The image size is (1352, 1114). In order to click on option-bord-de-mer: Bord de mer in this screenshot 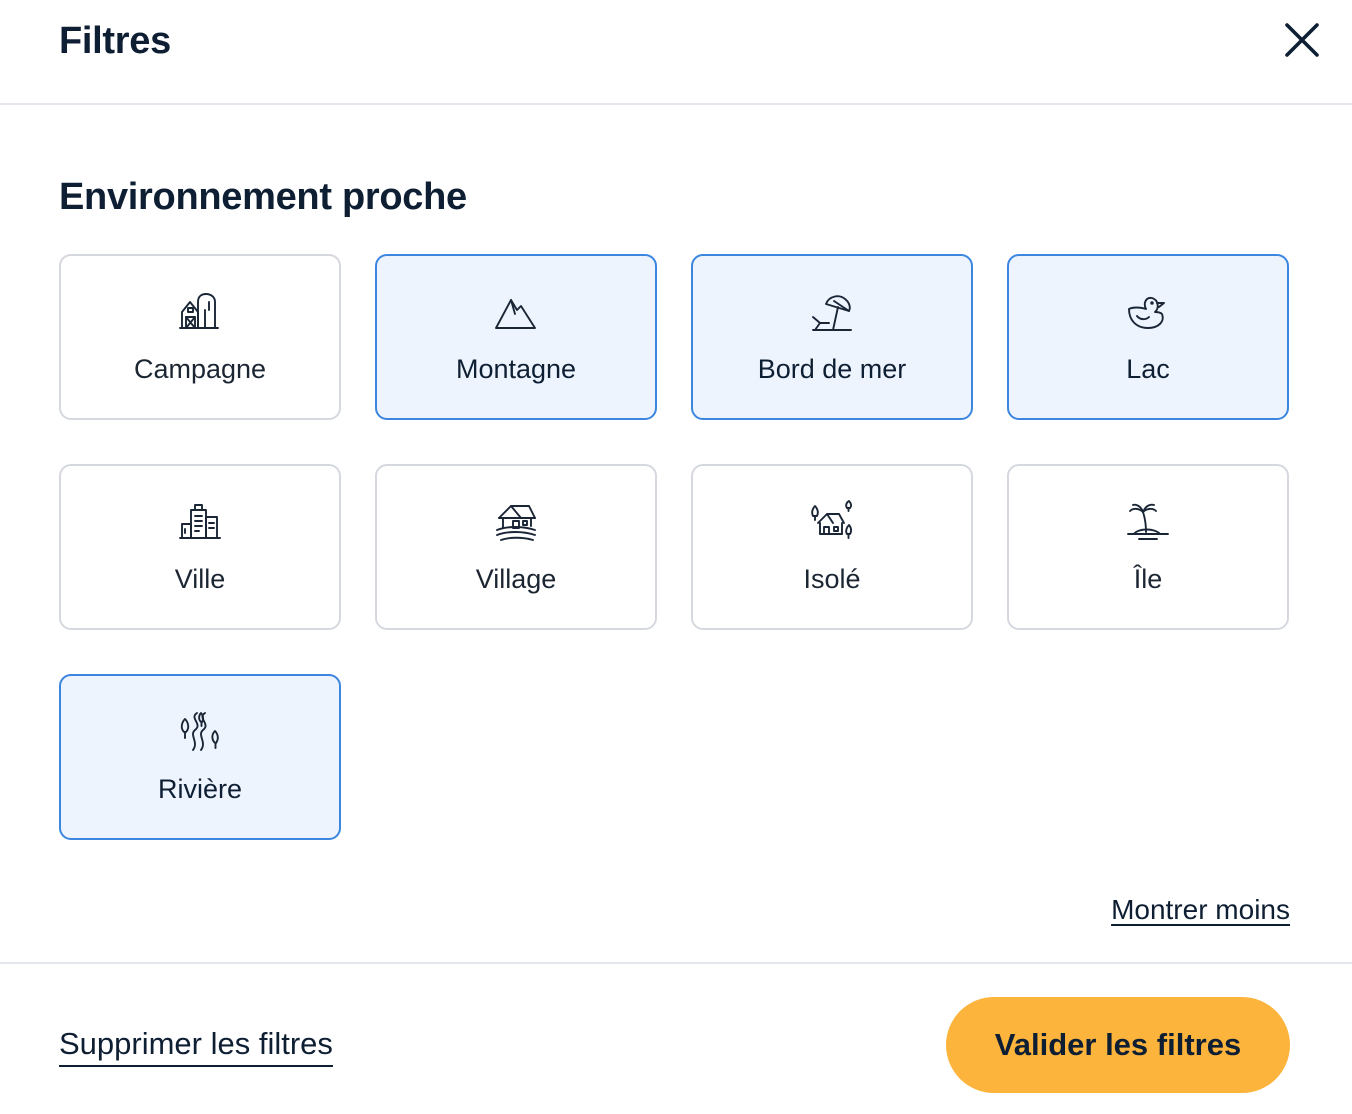, I will do `click(832, 337)`.